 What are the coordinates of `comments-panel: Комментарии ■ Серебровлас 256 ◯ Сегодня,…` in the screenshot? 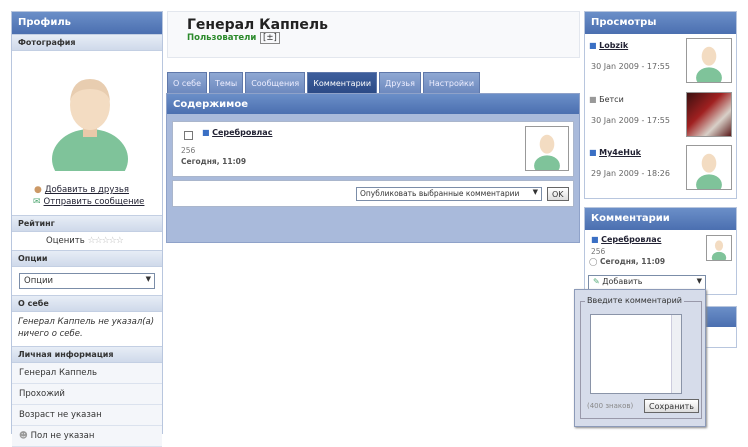 It's located at (660, 251).